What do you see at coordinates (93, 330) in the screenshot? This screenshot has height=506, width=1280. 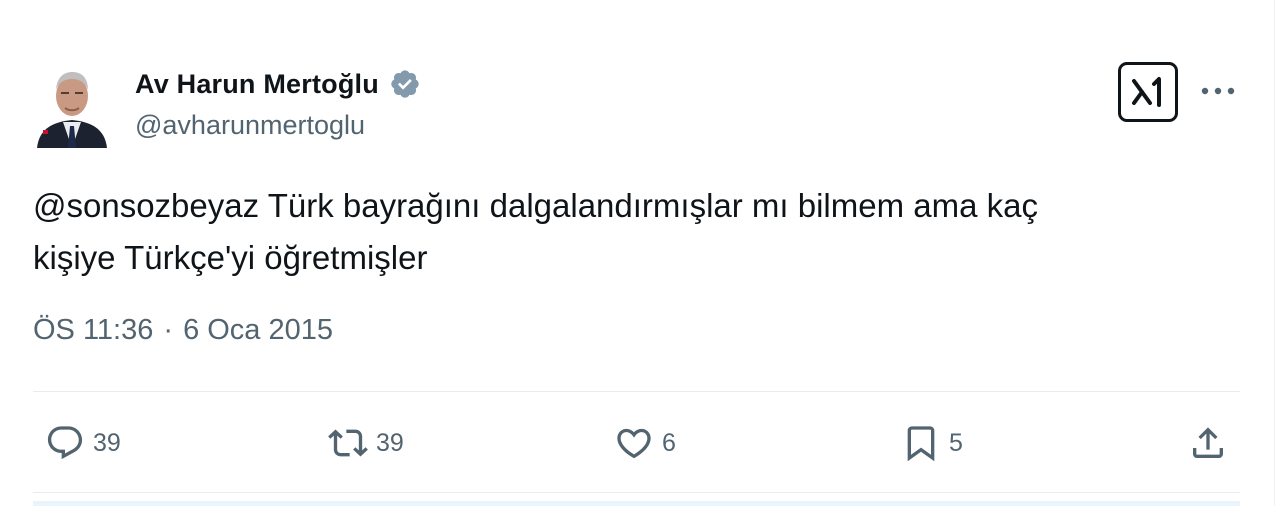 I see `tweet-time: ÖS 11:36` at bounding box center [93, 330].